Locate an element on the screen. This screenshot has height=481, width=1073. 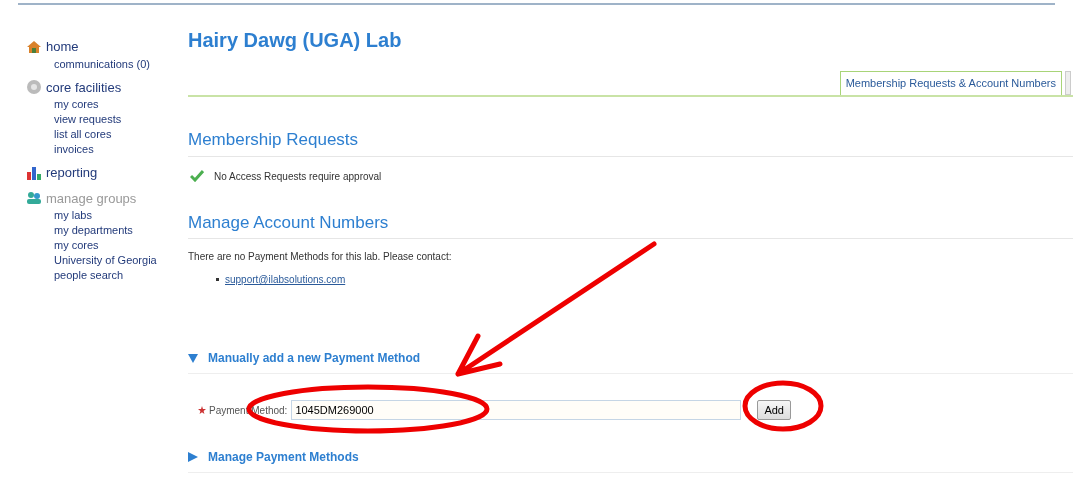
sidebar-group-link: home is located at coordinates (62, 47).